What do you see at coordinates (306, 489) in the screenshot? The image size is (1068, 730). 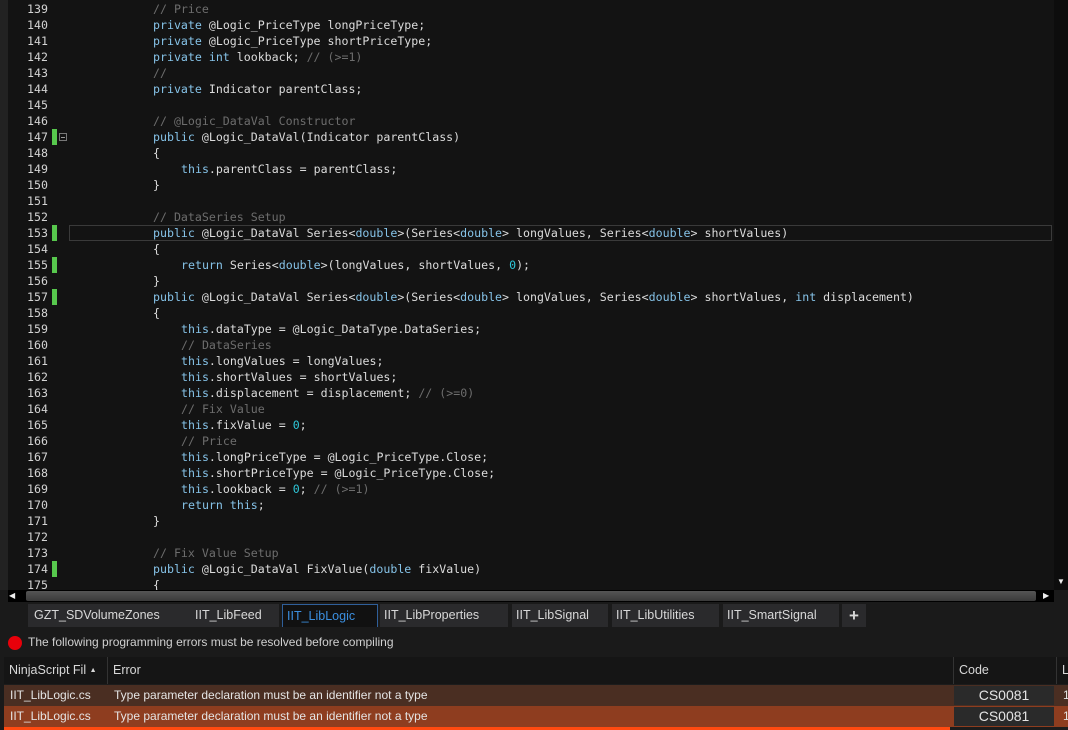 I see `code-token: ;` at bounding box center [306, 489].